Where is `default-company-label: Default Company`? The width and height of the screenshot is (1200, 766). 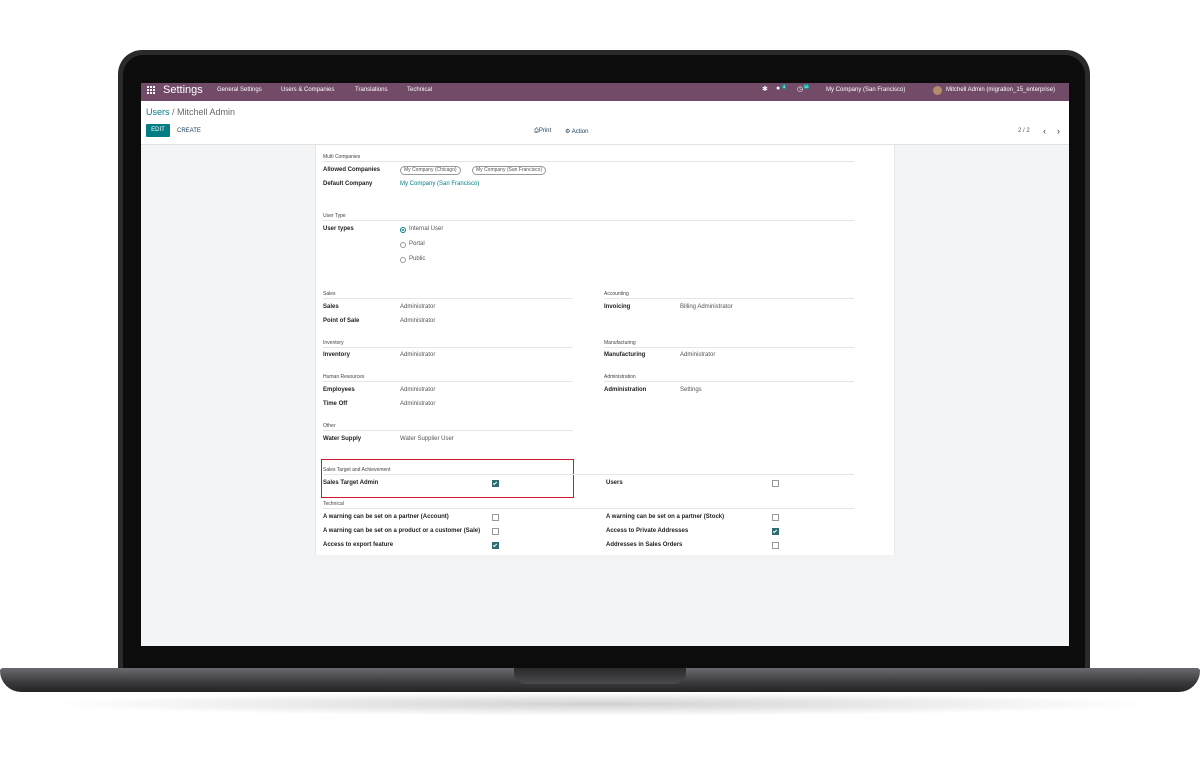
default-company-label: Default Company is located at coordinates (348, 184).